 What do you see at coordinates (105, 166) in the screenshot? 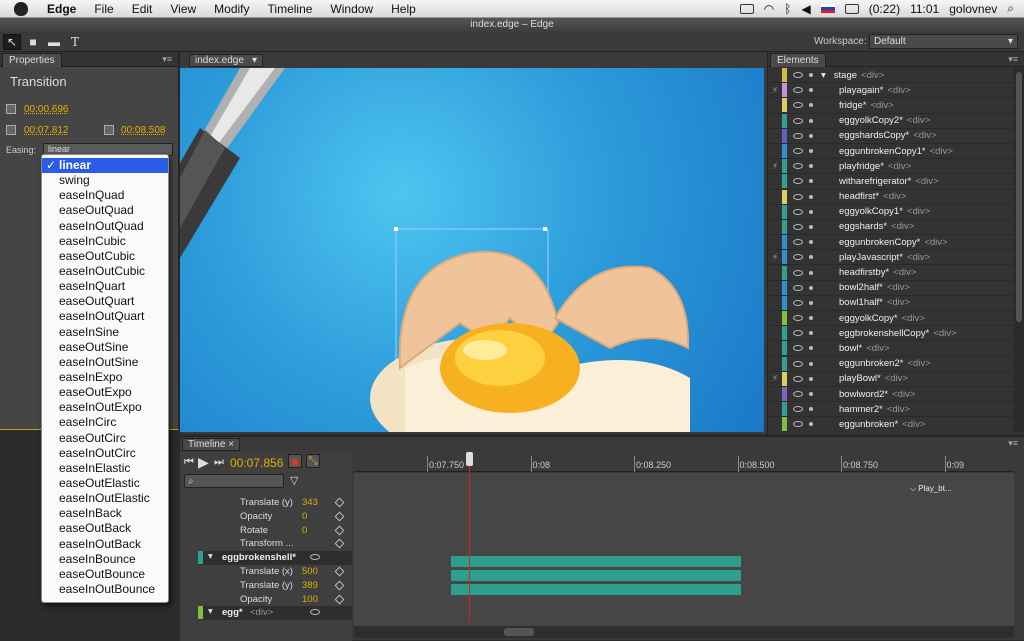
I see `easing-option: ✓ linear` at bounding box center [105, 166].